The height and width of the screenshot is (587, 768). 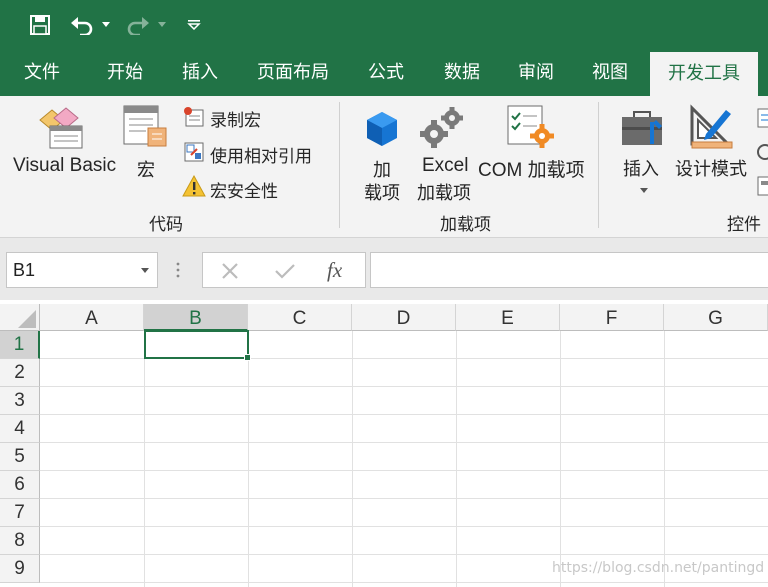 I want to click on row-header-3: 3, so click(x=20, y=401).